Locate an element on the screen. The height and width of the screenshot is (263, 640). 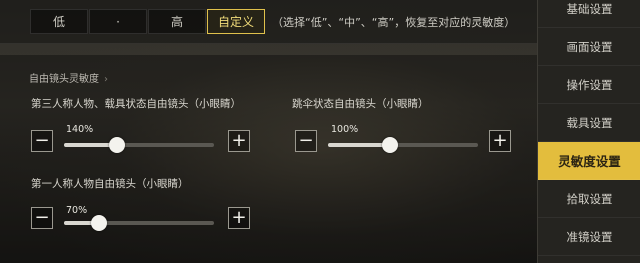
preset-low-button: 低 is located at coordinates (59, 21).